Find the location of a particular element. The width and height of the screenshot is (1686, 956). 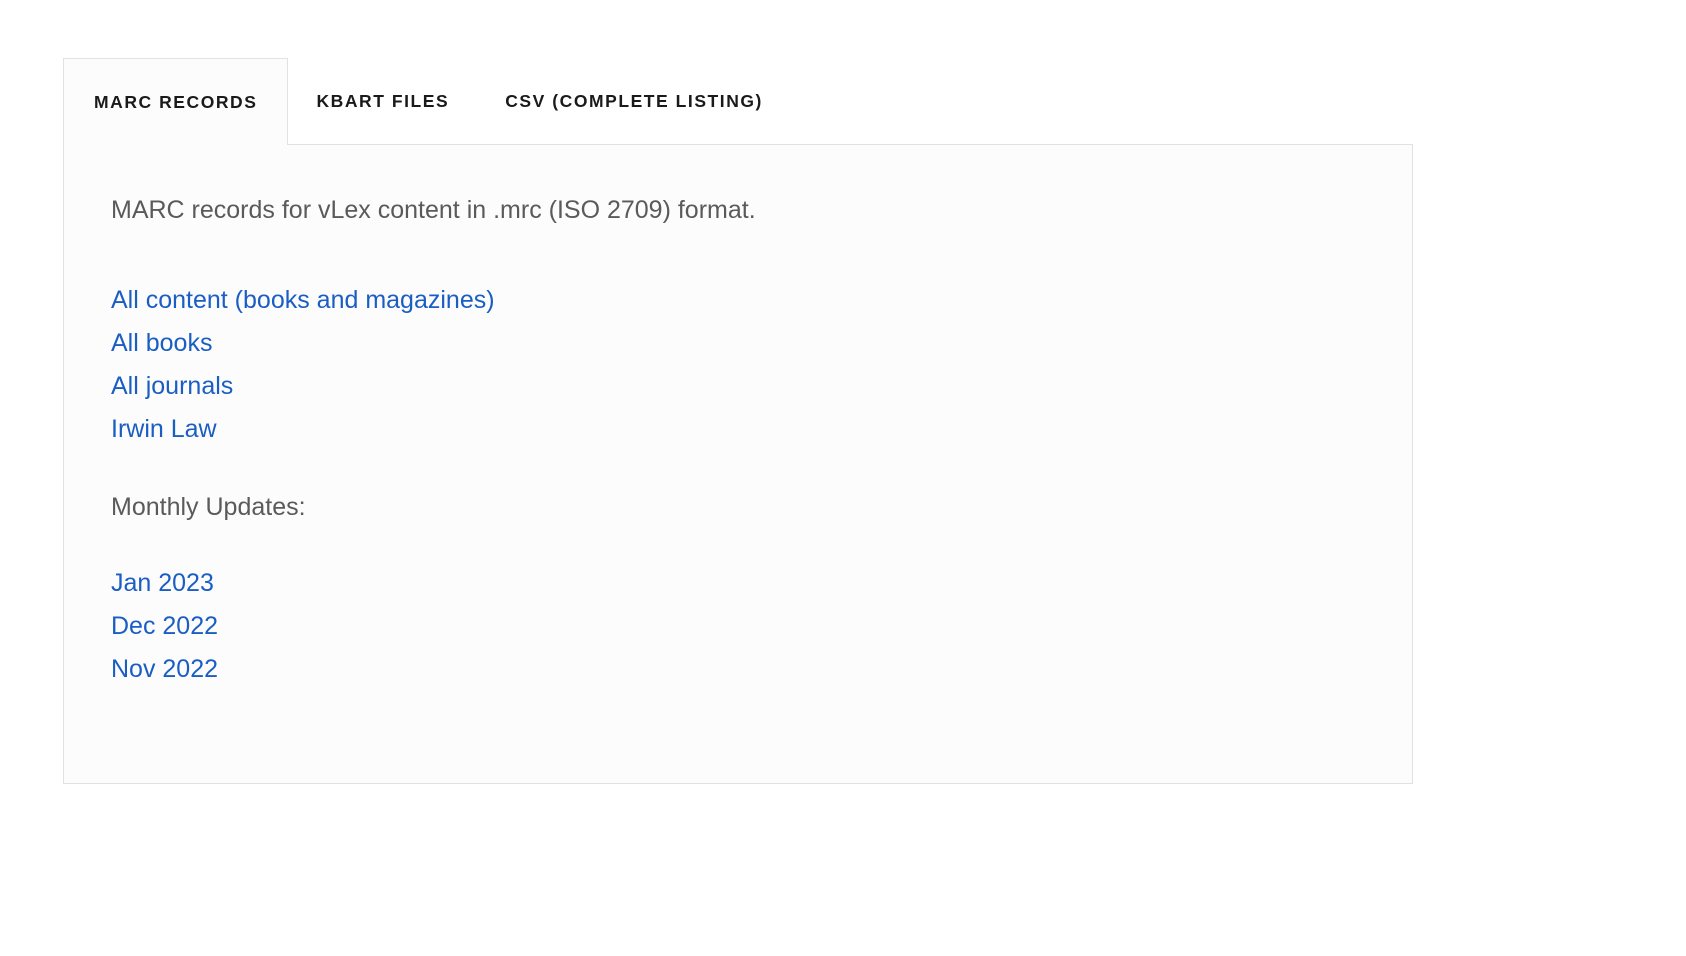

monthly-update-link-list: Jan 2023 Dec 2022 Nov 2022 is located at coordinates (746, 626).